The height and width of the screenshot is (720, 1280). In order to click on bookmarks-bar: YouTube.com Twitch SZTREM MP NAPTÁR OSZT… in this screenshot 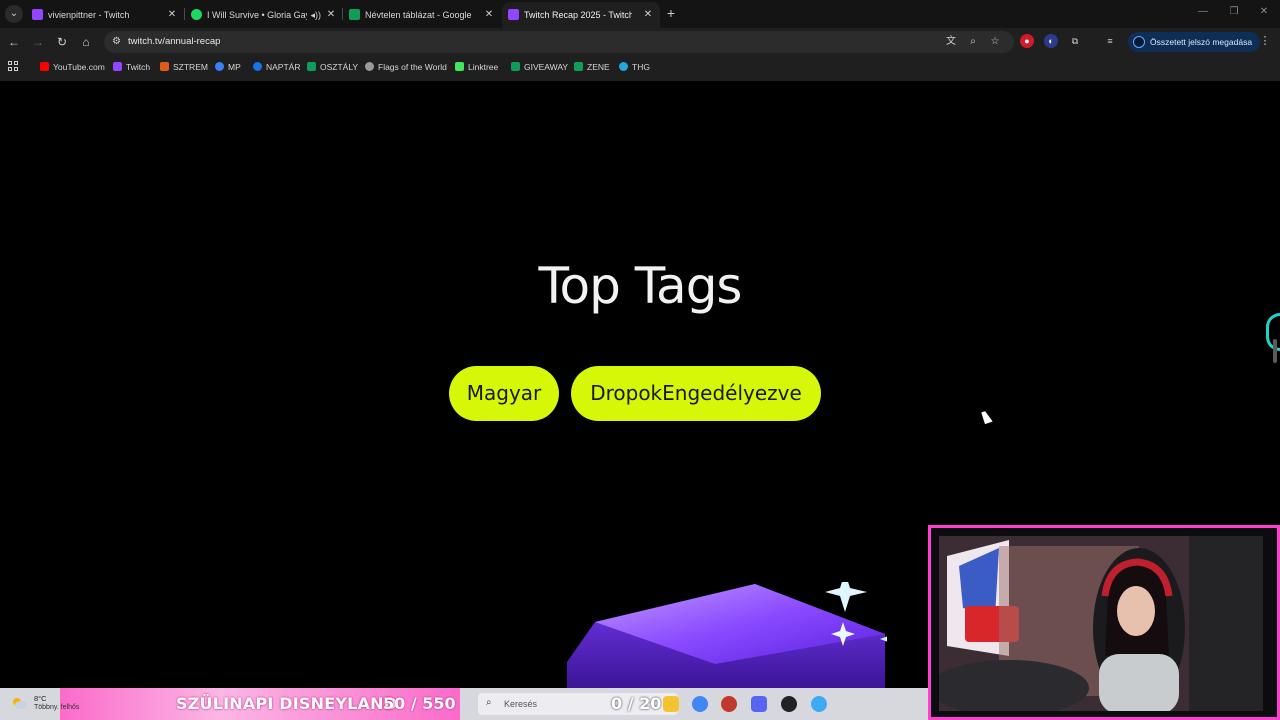, I will do `click(640, 68)`.